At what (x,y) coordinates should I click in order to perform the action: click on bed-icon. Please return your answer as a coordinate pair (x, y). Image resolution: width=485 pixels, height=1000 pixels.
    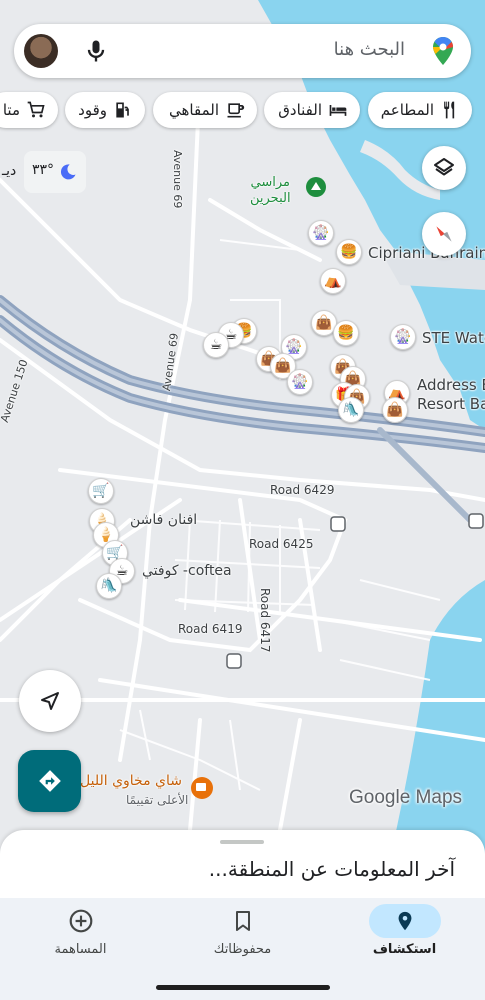
    Looking at the image, I should click on (338, 110).